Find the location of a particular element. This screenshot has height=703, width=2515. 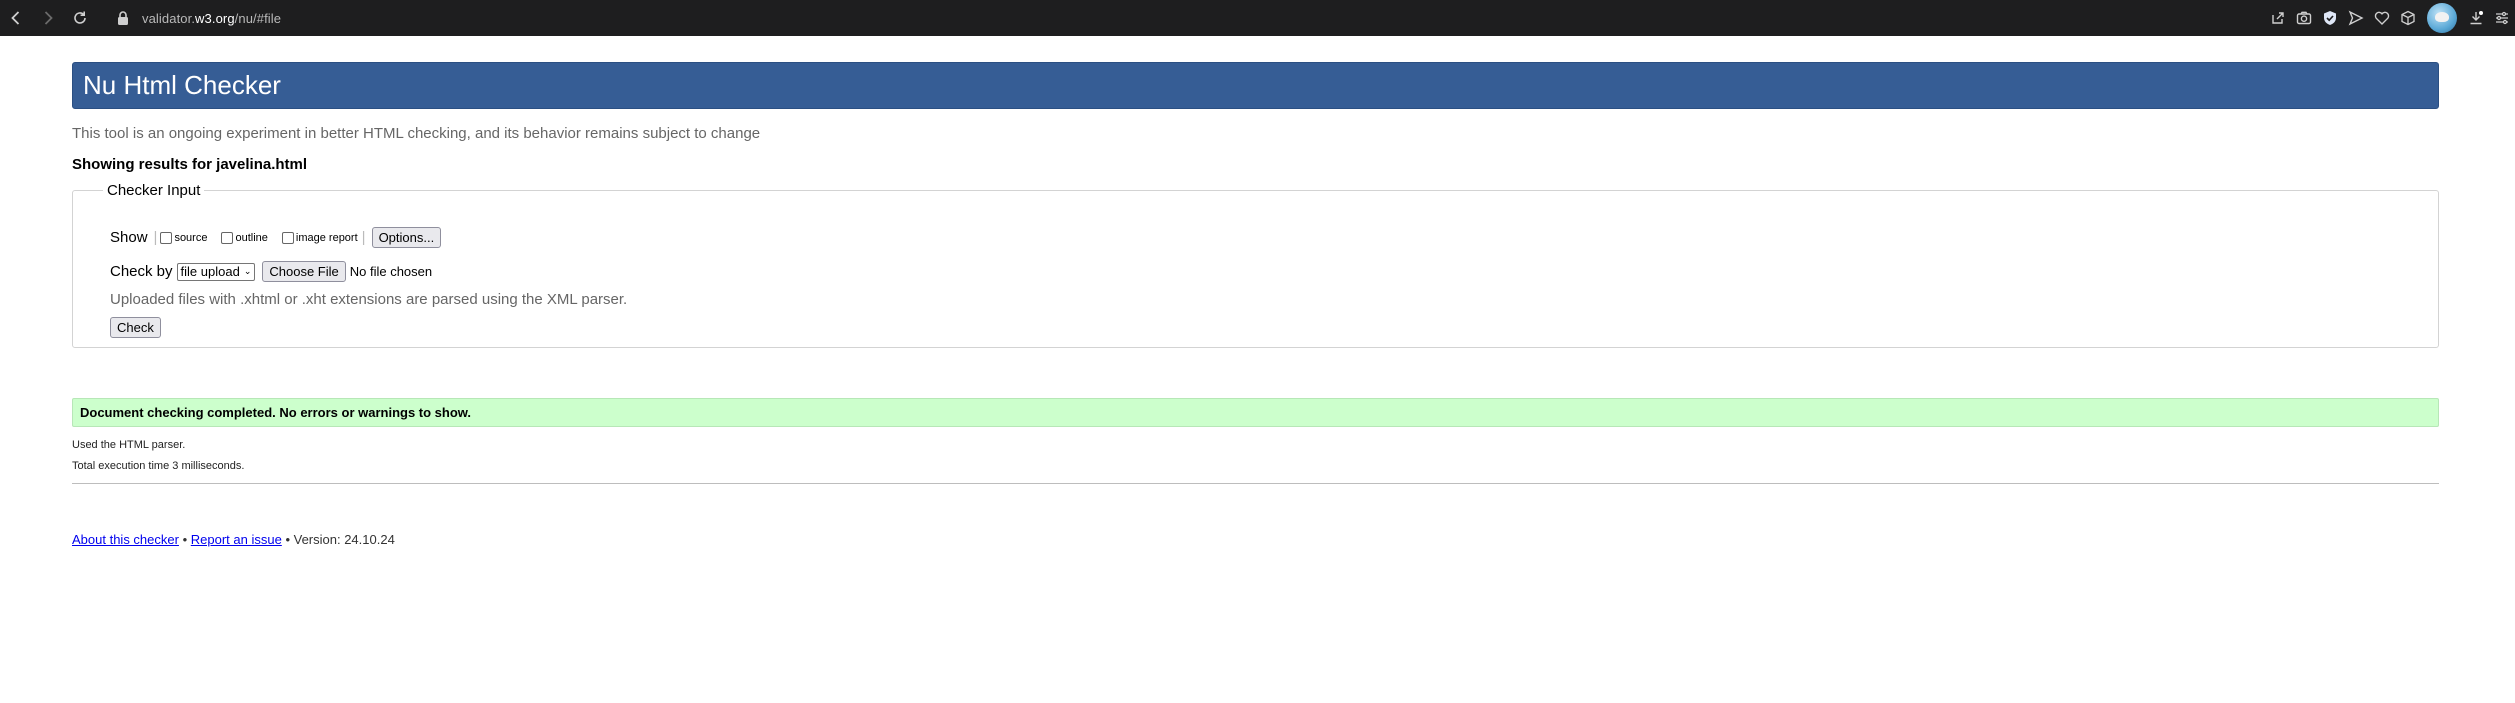

reload-button is located at coordinates (80, 18).